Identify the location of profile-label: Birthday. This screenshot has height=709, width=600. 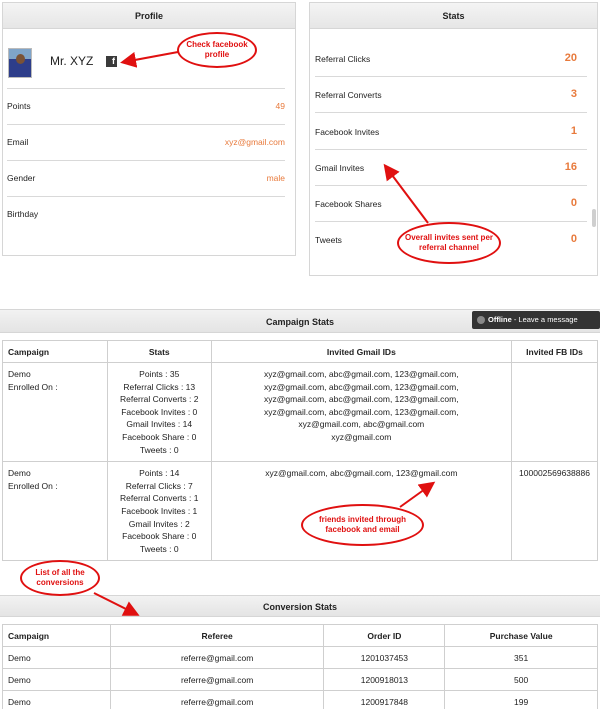
(23, 214).